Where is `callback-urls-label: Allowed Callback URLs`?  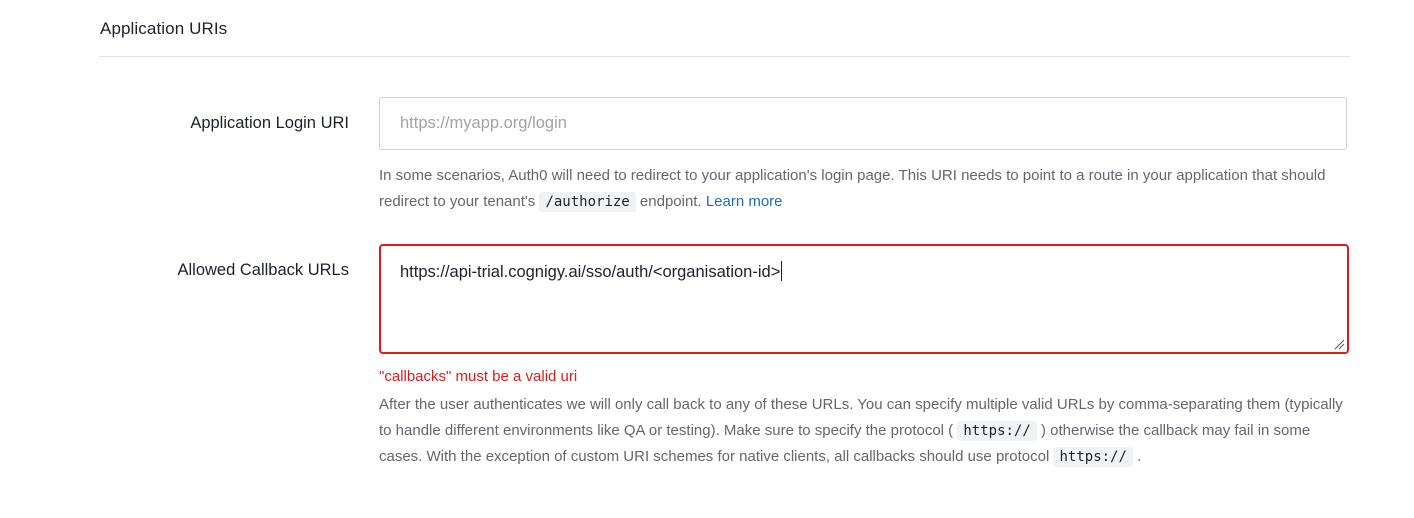
callback-urls-label: Allowed Callback URLs is located at coordinates (263, 270).